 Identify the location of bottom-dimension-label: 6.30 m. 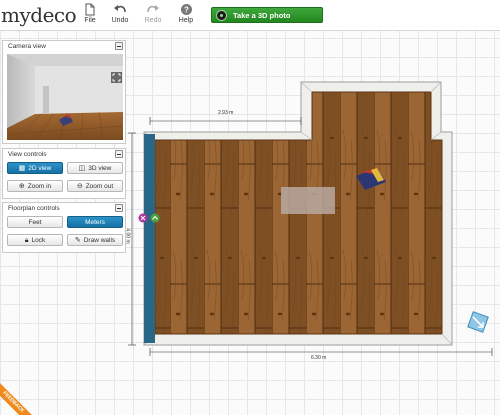
(319, 358).